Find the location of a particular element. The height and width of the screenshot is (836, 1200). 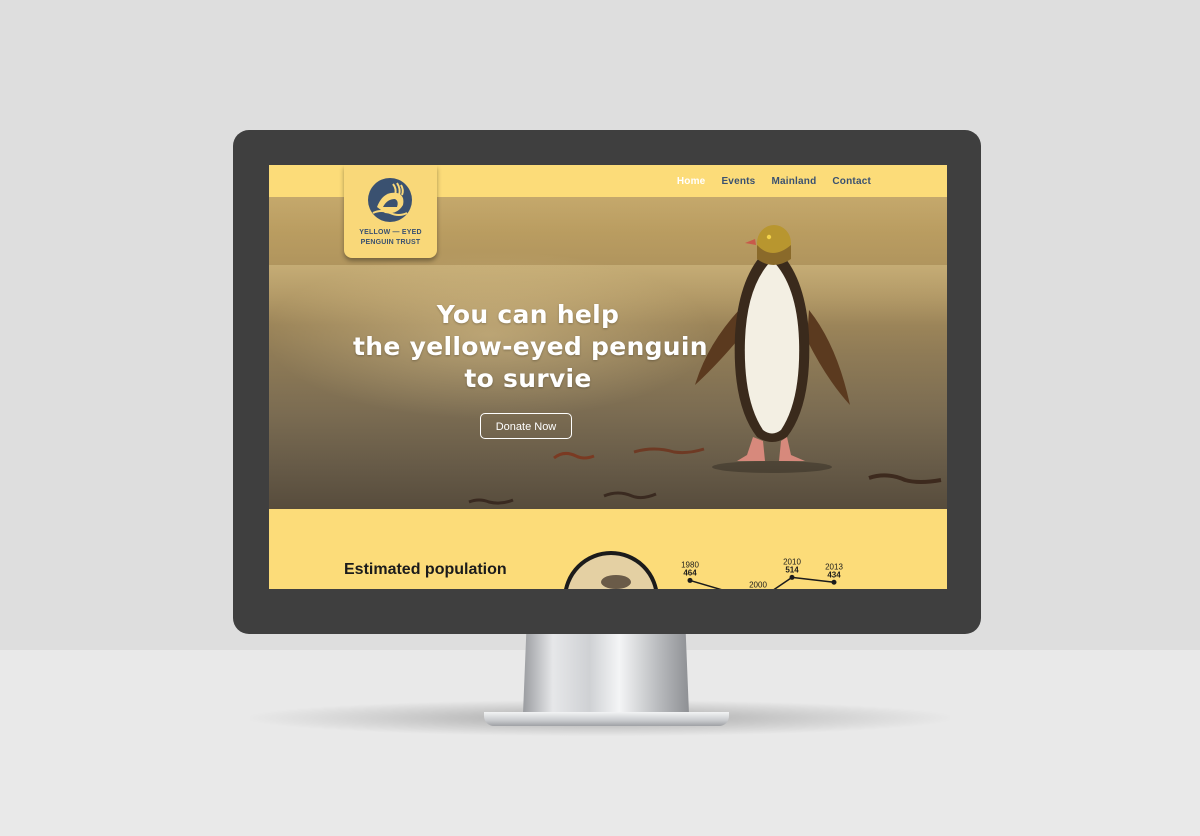

headline-line-2: the yellow-eyed penguin is located at coordinates (530, 346).